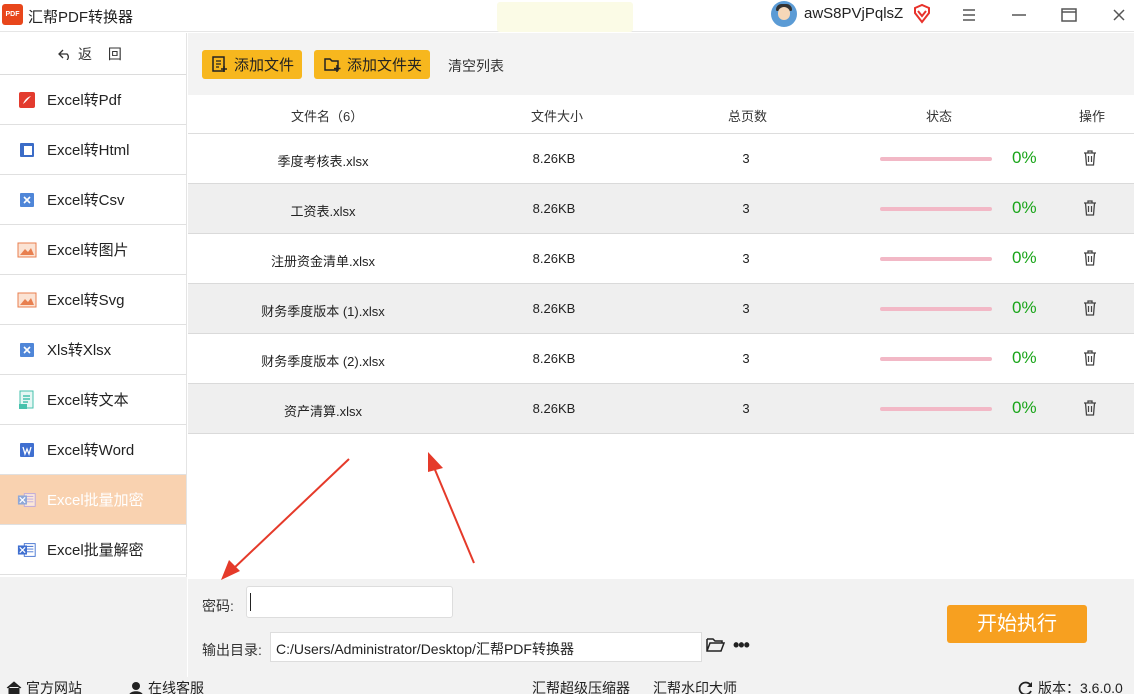 The height and width of the screenshot is (694, 1134). I want to click on xlsx-icon, so click(27, 350).